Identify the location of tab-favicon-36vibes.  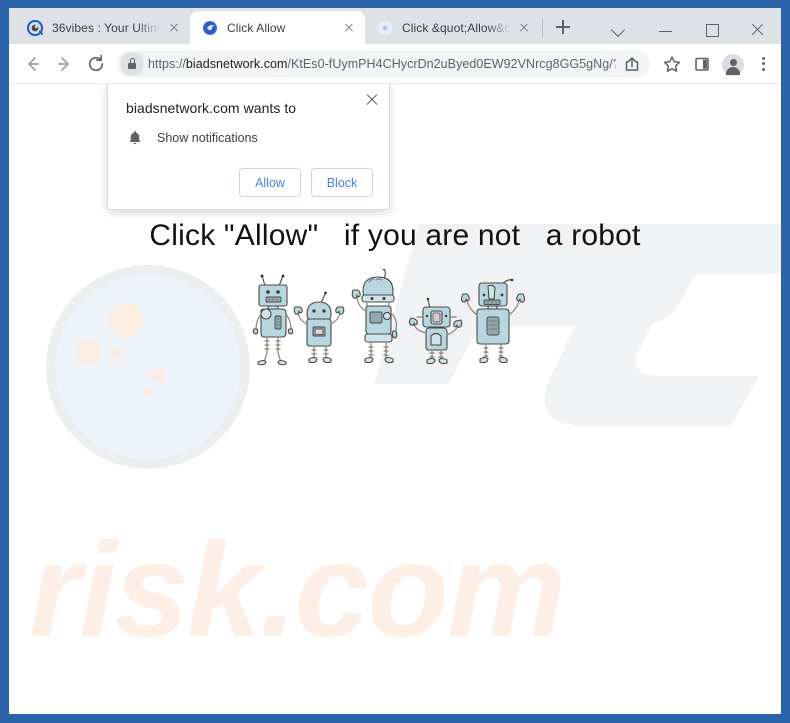
(35, 27).